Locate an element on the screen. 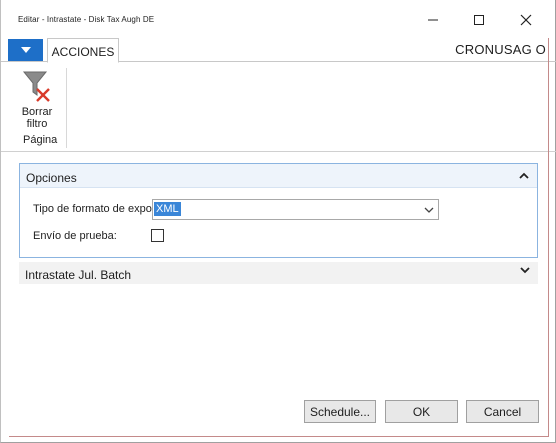  clear-filter-label-line2: filtro is located at coordinates (37, 124).